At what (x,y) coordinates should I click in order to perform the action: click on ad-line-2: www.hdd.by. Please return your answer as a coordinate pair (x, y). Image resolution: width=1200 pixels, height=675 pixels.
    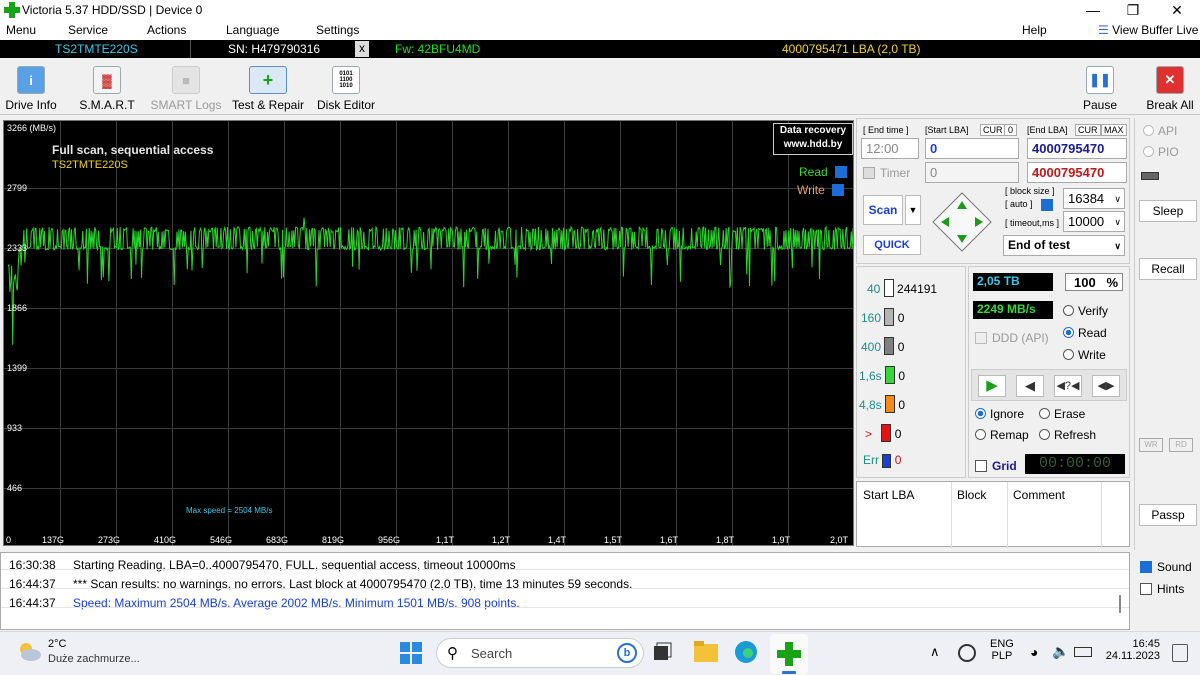
    Looking at the image, I should click on (813, 144).